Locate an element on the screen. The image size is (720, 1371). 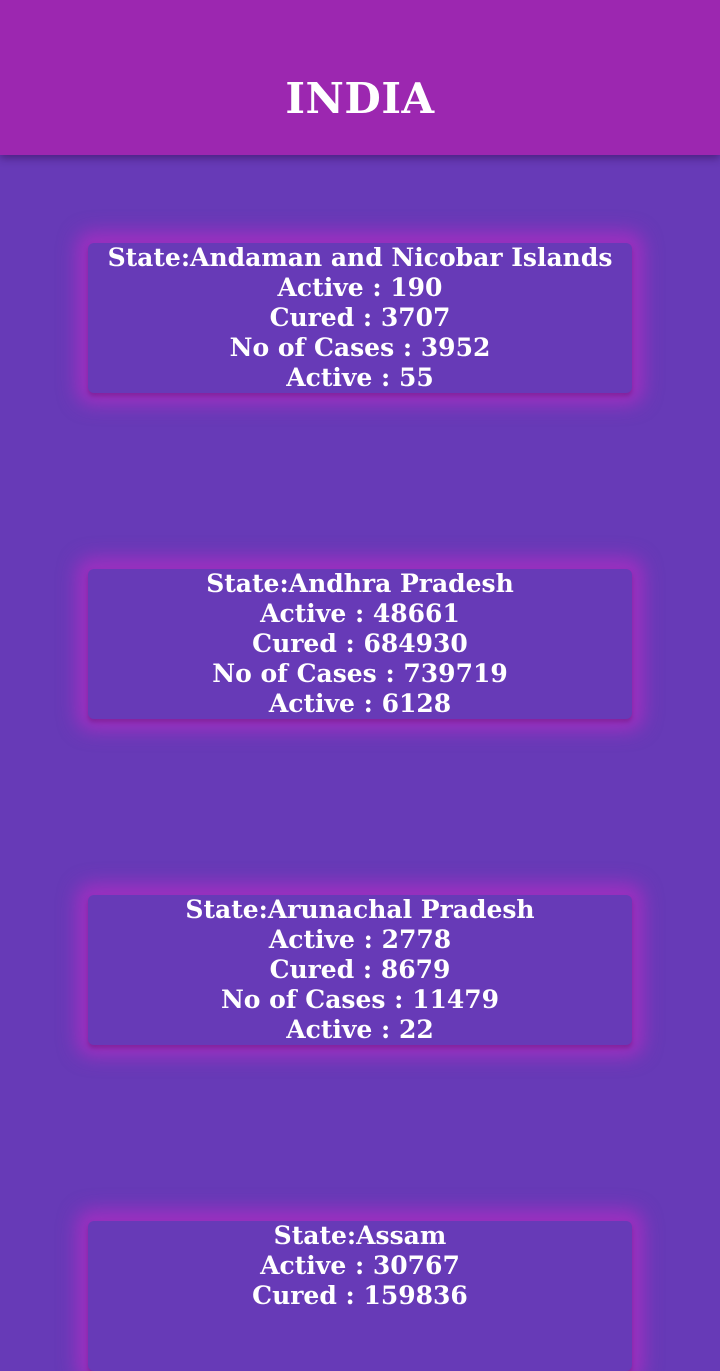
cases-count: No of Cases : 3952 is located at coordinates (360, 347).